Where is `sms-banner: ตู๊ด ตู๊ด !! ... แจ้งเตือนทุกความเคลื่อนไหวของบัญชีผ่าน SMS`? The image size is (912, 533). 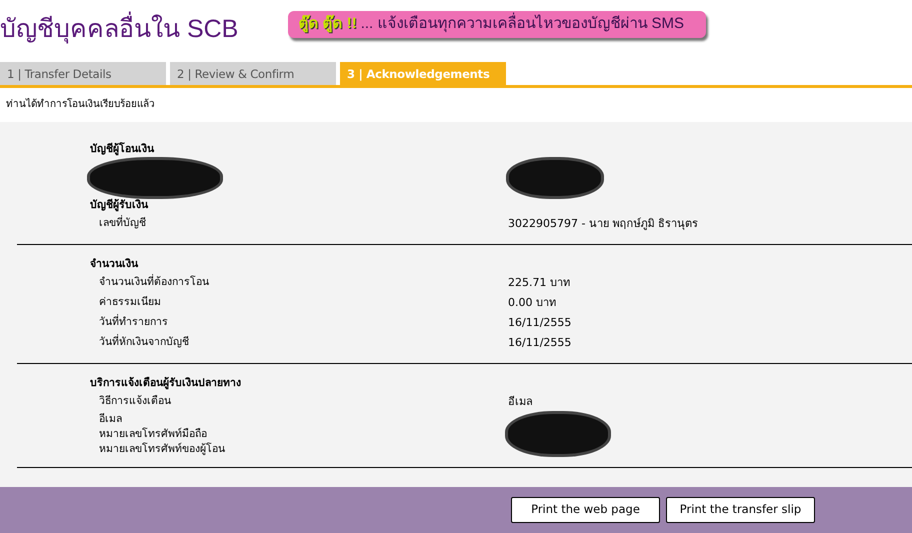
sms-banner: ตู๊ด ตู๊ด !! ... แจ้งเตือนทุกความเคลื่อนไหวของบัญชีผ่าน SMS is located at coordinates (497, 24).